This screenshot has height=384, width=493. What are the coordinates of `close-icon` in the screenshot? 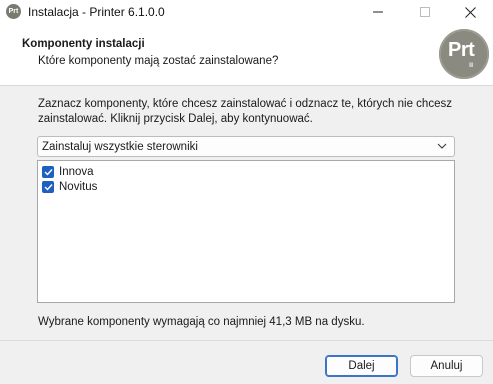 It's located at (470, 12).